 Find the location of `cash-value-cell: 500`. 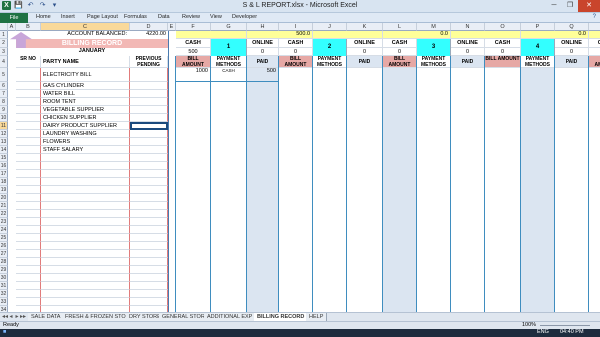

cash-value-cell: 500 is located at coordinates (594, 52).